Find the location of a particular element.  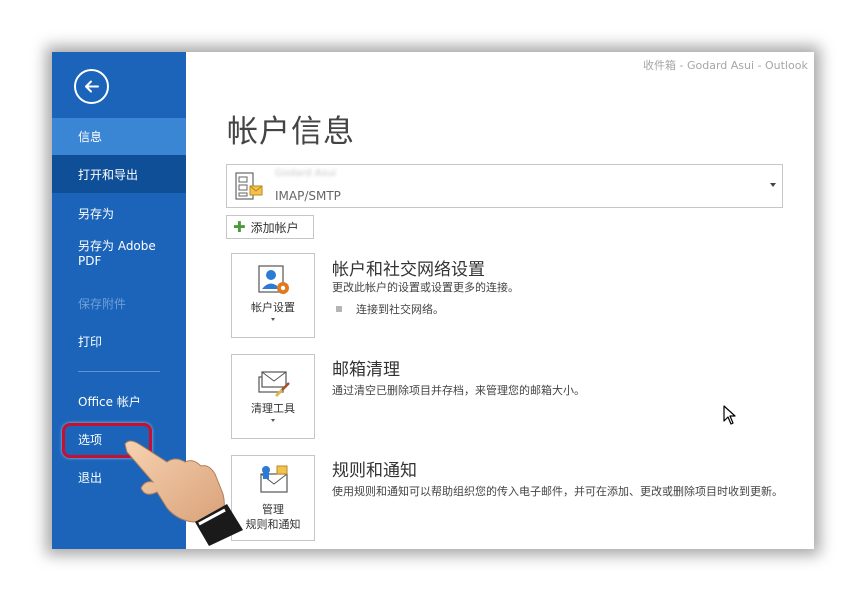

page-title: 帐户信息 is located at coordinates (291, 132).